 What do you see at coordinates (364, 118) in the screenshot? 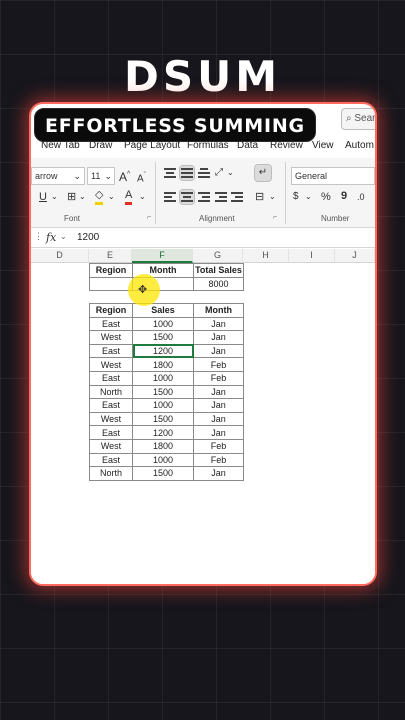
I see `search-label: Searc` at bounding box center [364, 118].